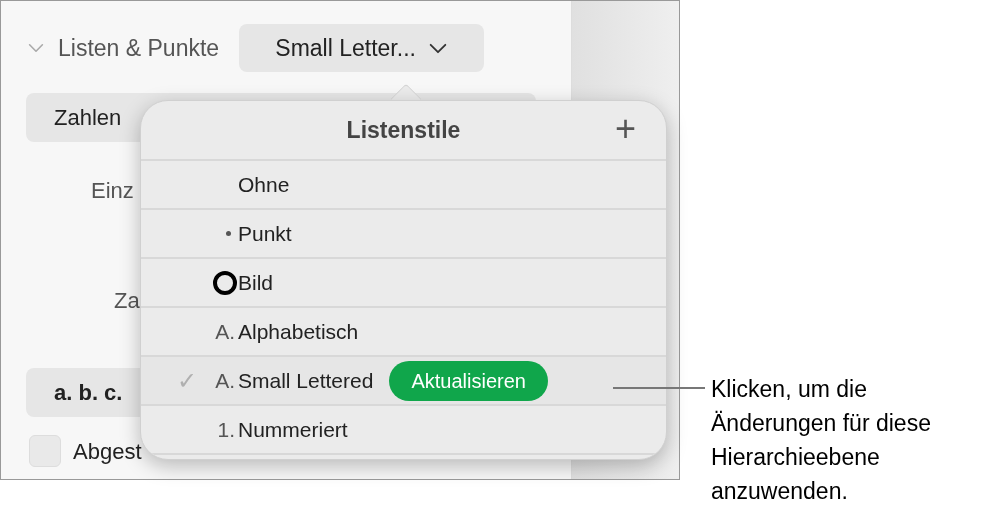  What do you see at coordinates (403, 234) in the screenshot?
I see `list-style-item: Punkt` at bounding box center [403, 234].